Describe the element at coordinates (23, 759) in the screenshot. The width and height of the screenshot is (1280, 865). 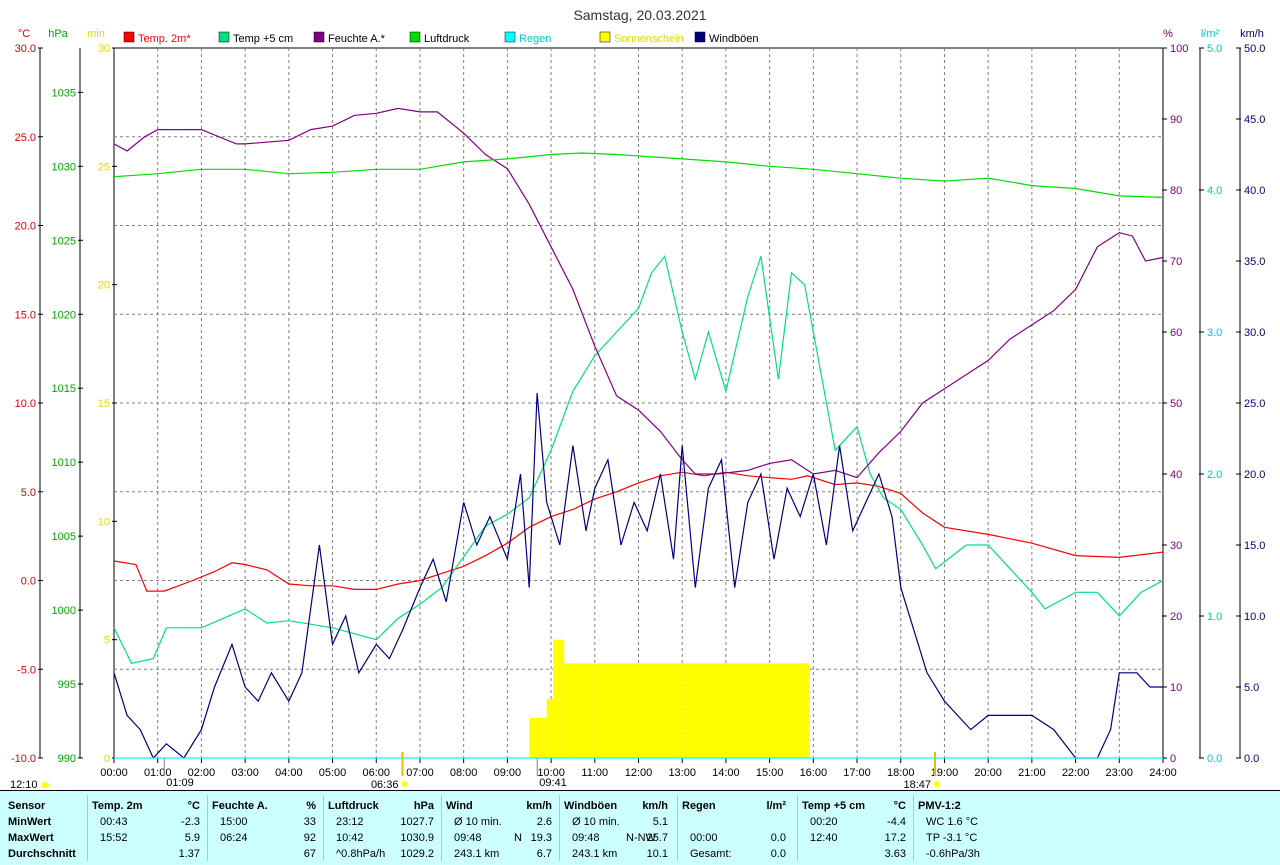
I see `temp-tick-label: -10.0` at that location.